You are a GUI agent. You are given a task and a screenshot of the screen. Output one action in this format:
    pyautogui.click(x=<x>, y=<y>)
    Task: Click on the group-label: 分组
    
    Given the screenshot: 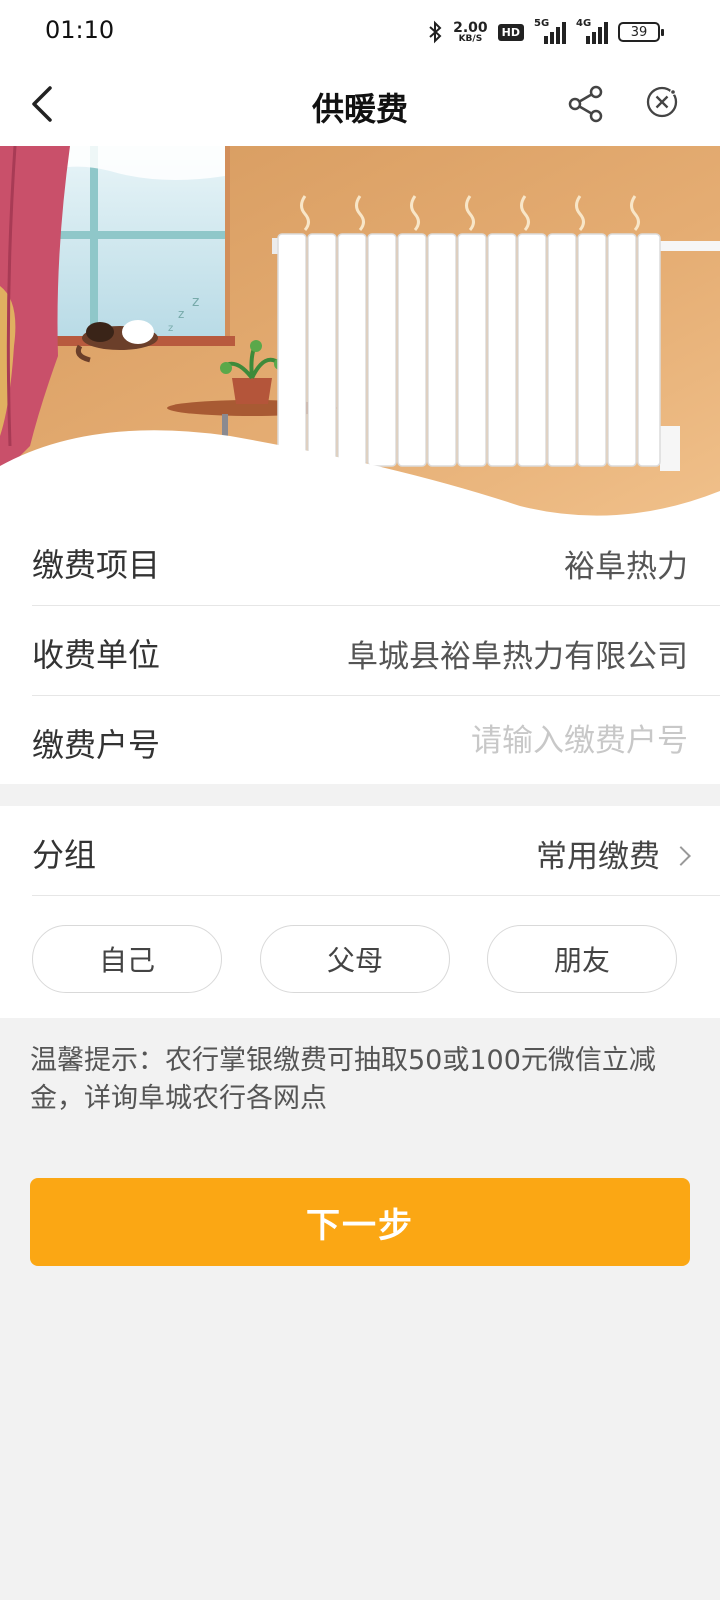 What is the action you would take?
    pyautogui.click(x=64, y=855)
    